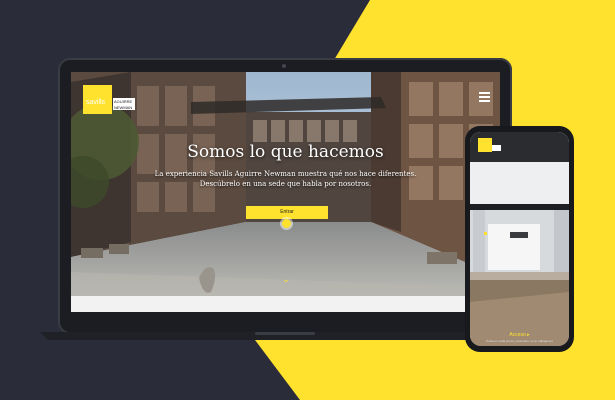  I want to click on chevron-down-icon: ⌄, so click(286, 280).